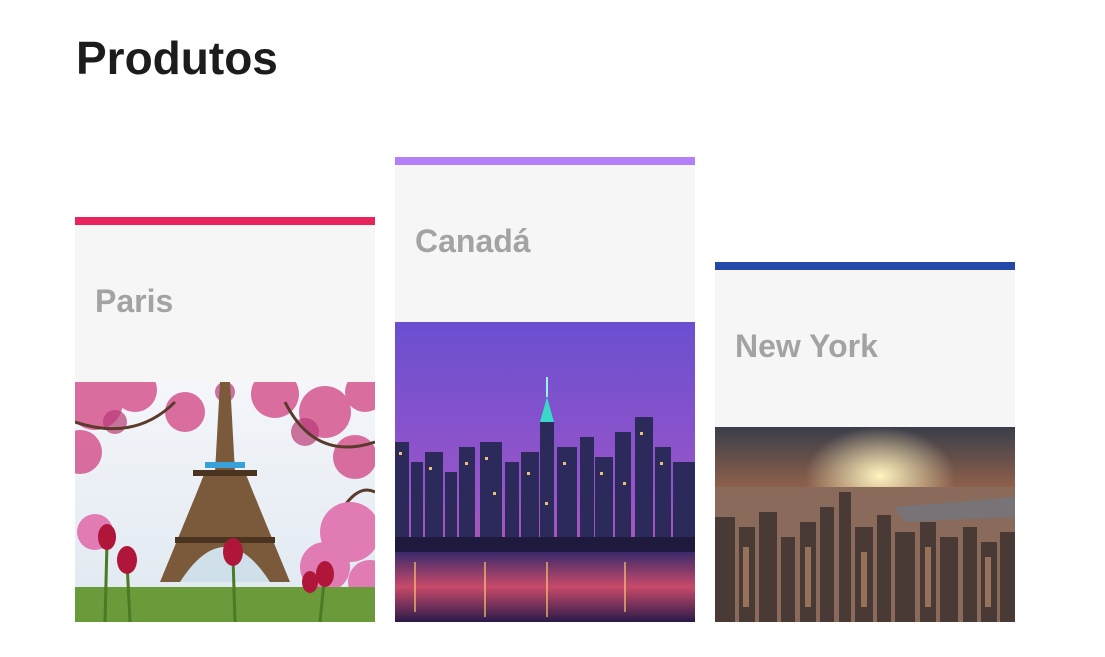  Describe the element at coordinates (177, 58) in the screenshot. I see `page-title: Produtos` at that location.